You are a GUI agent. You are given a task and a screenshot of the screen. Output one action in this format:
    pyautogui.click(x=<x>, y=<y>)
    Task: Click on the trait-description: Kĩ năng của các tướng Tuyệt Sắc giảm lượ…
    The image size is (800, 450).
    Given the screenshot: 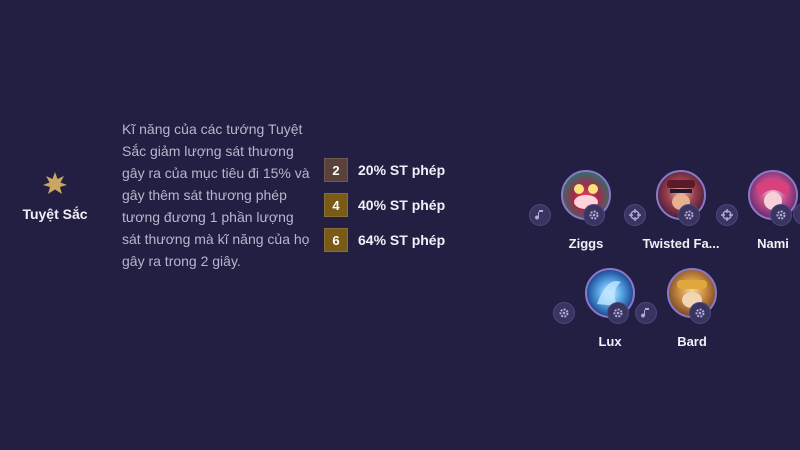 What is the action you would take?
    pyautogui.click(x=216, y=195)
    